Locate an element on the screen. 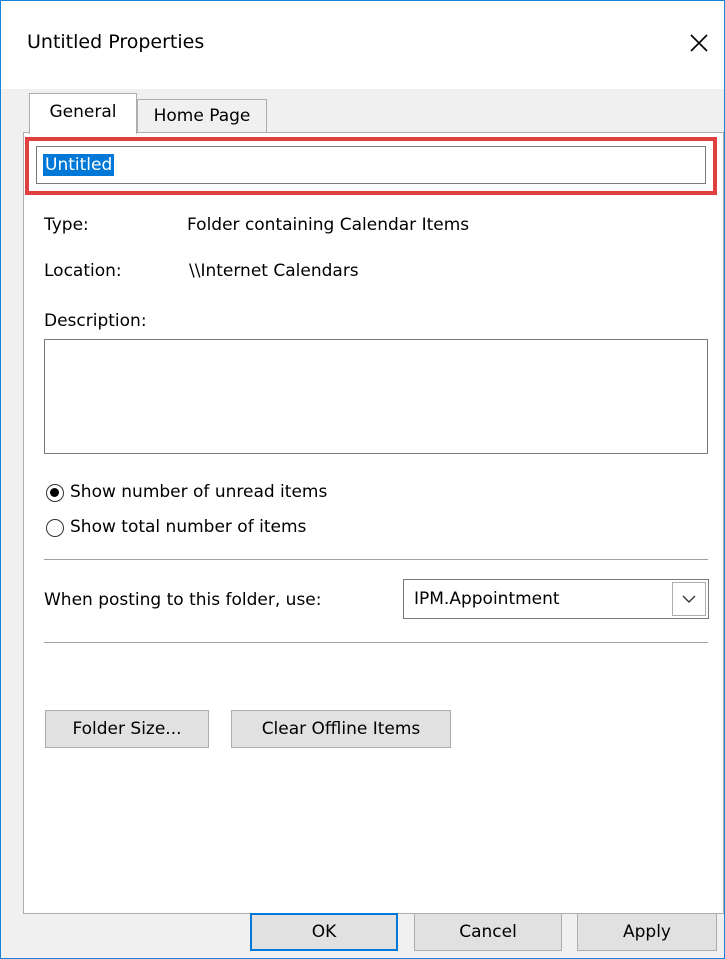  posting-form-select: IPM.Appointment is located at coordinates (556, 599).